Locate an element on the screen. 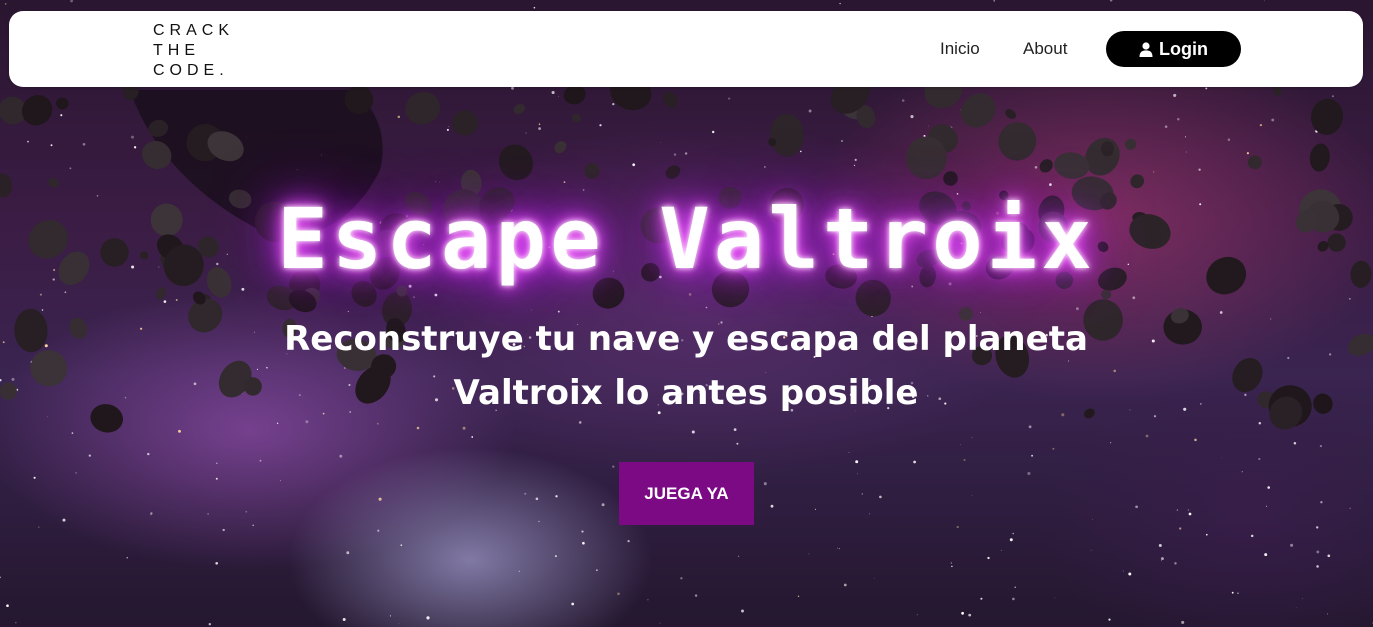  brand-logo: CRACK THE CODE. is located at coordinates (193, 51).